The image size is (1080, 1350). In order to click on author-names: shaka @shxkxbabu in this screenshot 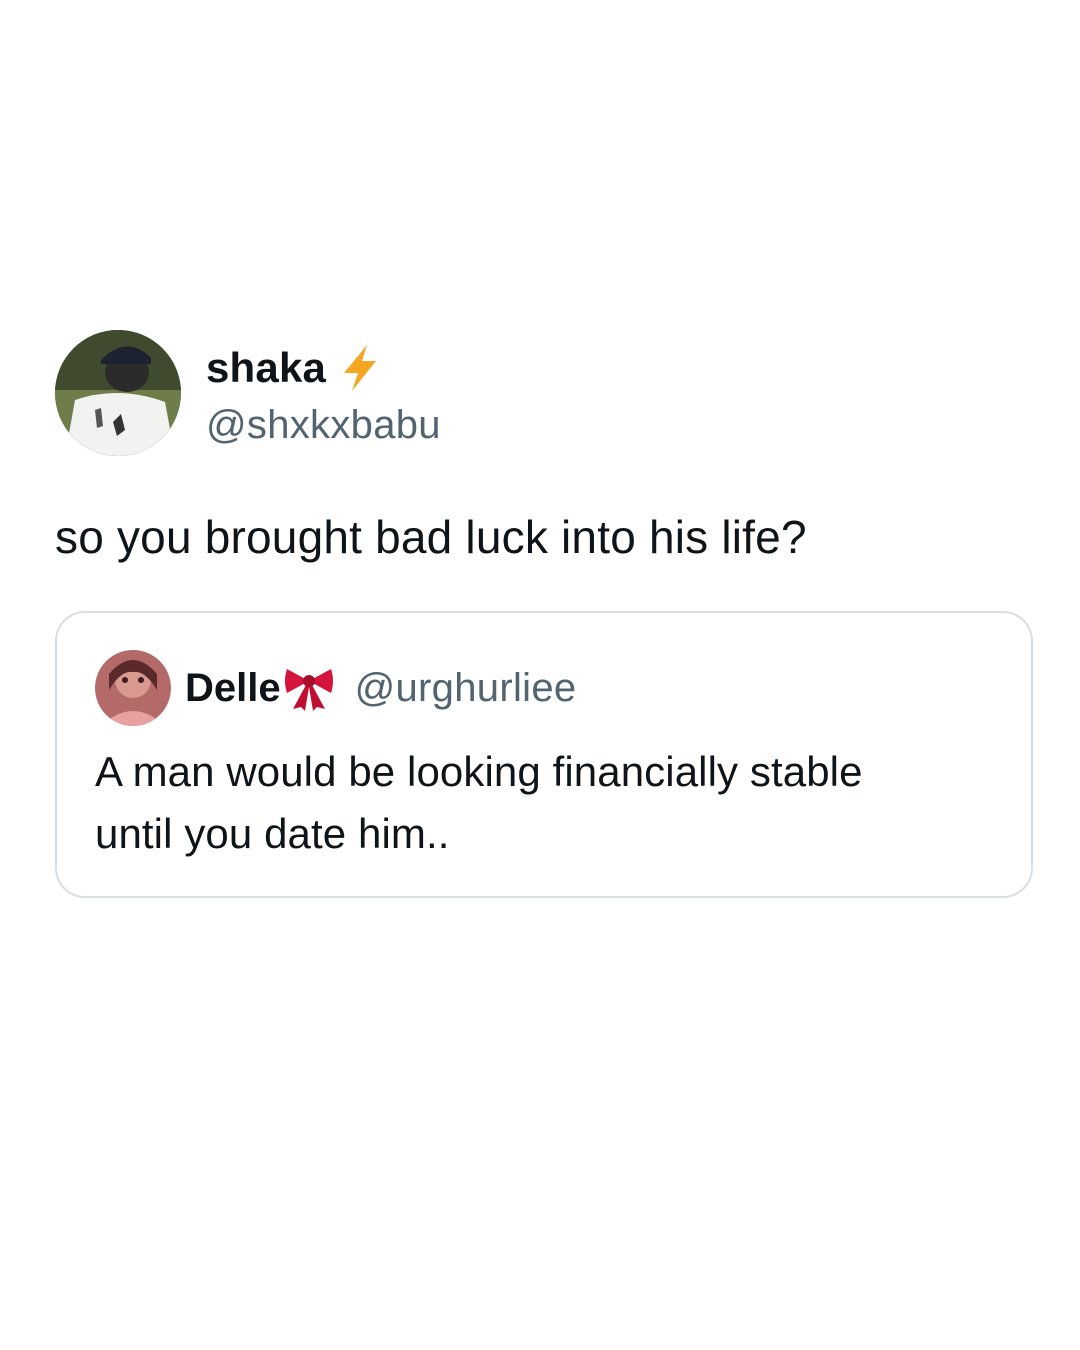, I will do `click(323, 393)`.